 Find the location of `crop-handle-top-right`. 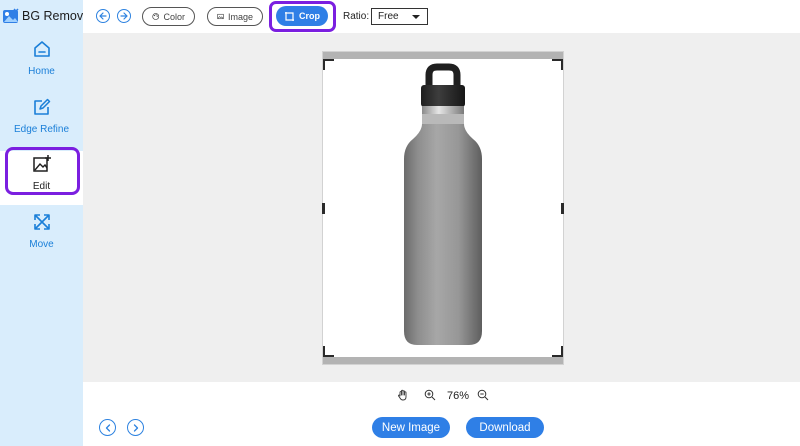

crop-handle-top-right is located at coordinates (557, 64).